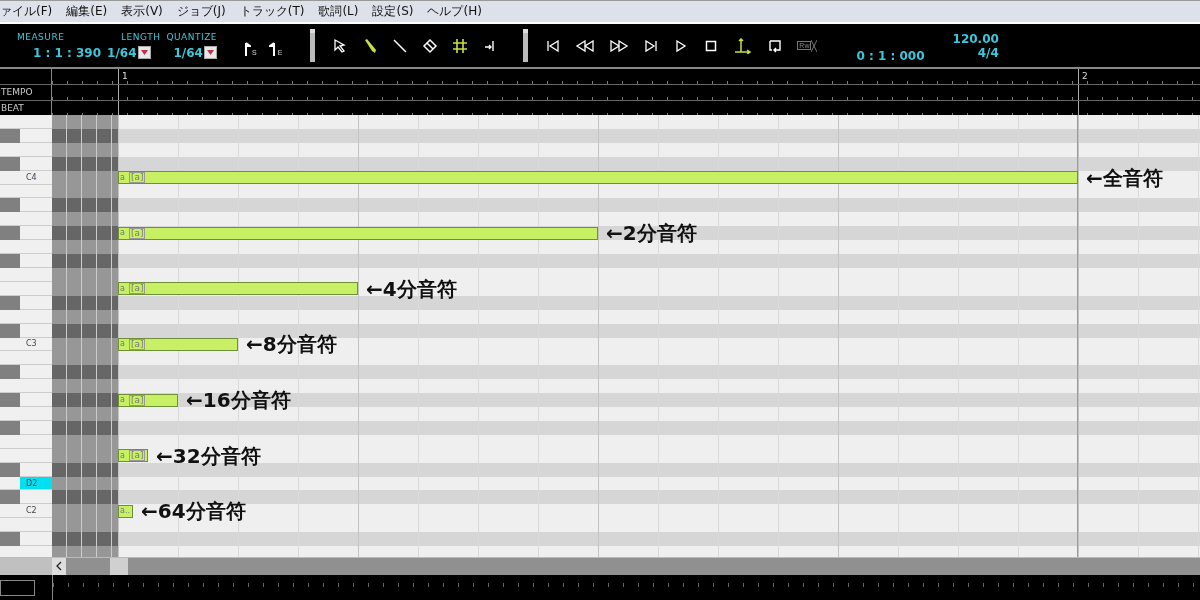 The height and width of the screenshot is (600, 1200). I want to click on grid-icon, so click(460, 45).